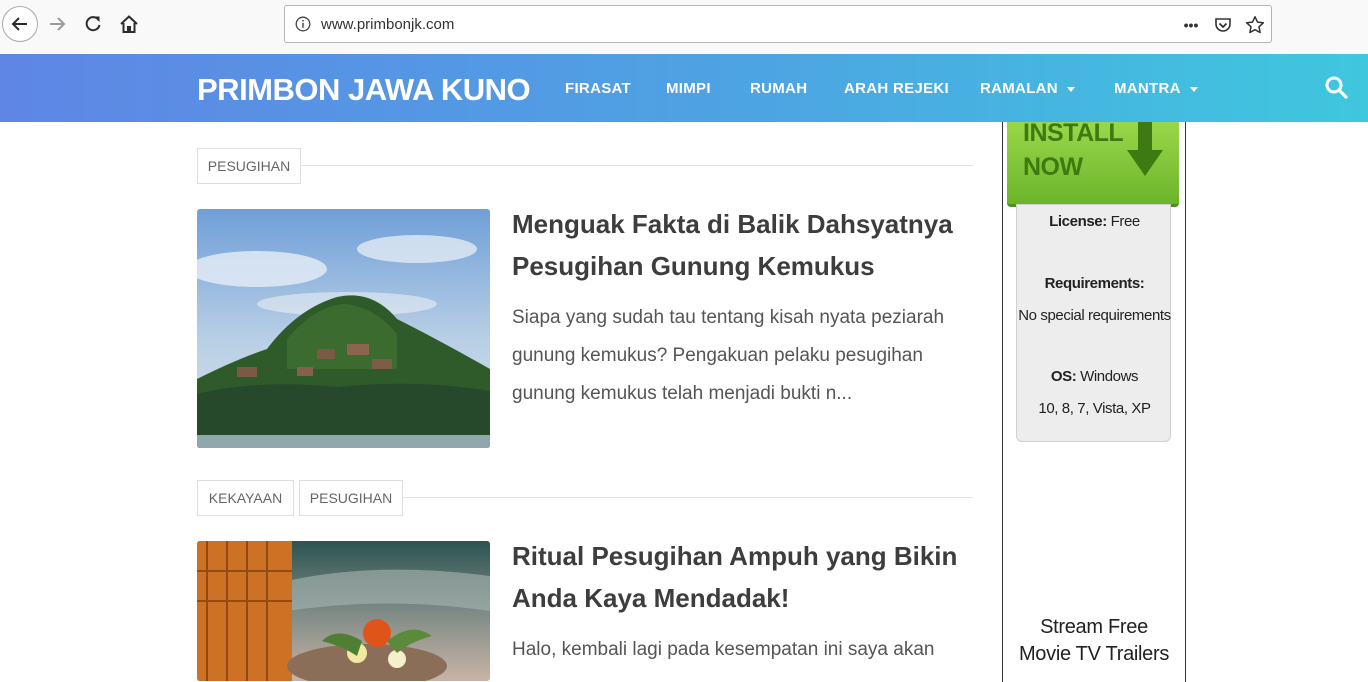  What do you see at coordinates (778, 24) in the screenshot?
I see `address-bar: www.primbonjk.com •••` at bounding box center [778, 24].